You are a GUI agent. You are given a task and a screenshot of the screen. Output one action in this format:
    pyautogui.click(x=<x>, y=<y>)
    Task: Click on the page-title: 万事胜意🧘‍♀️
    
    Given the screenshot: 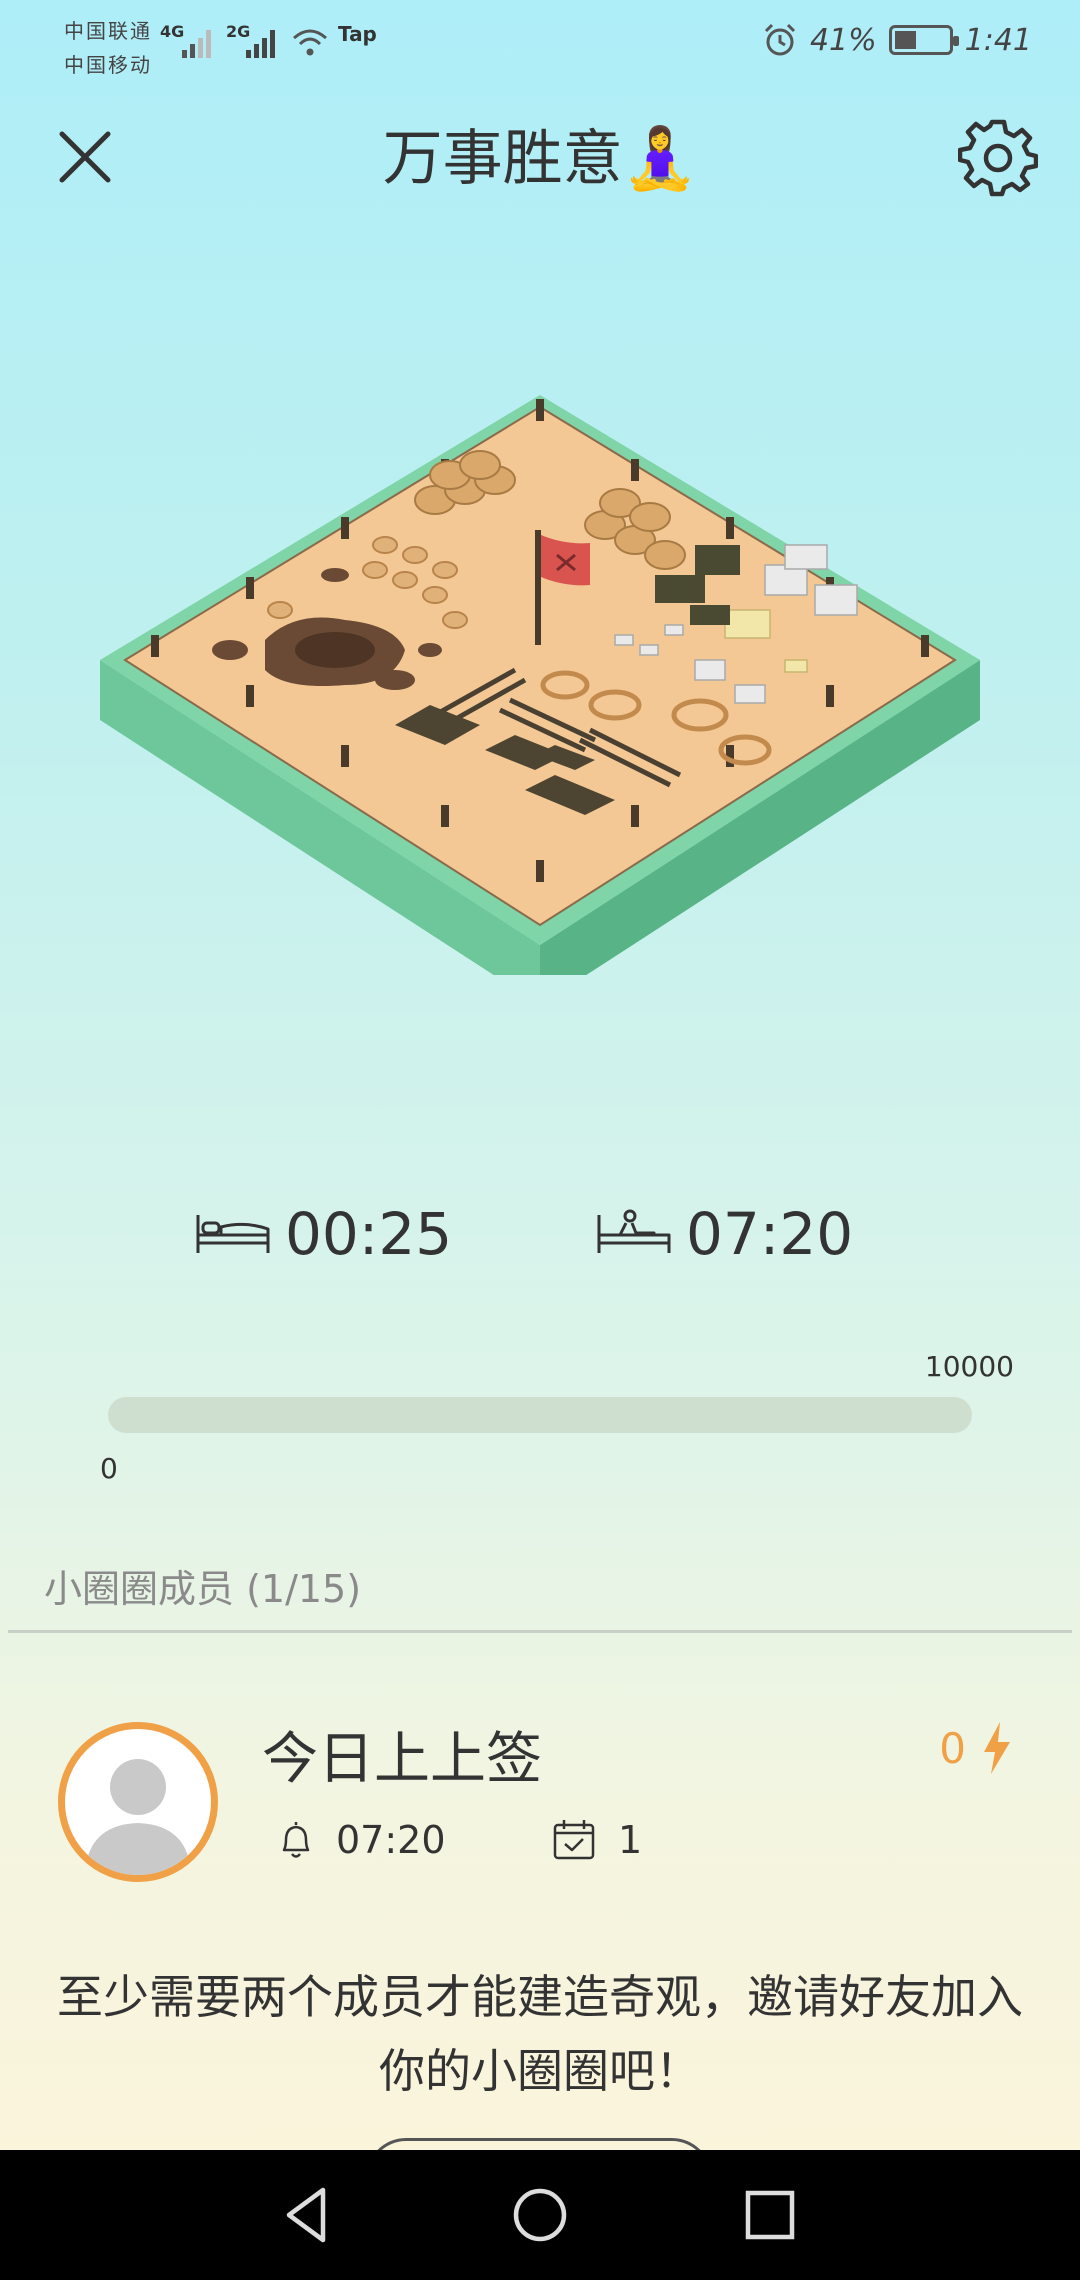 What is the action you would take?
    pyautogui.click(x=540, y=159)
    